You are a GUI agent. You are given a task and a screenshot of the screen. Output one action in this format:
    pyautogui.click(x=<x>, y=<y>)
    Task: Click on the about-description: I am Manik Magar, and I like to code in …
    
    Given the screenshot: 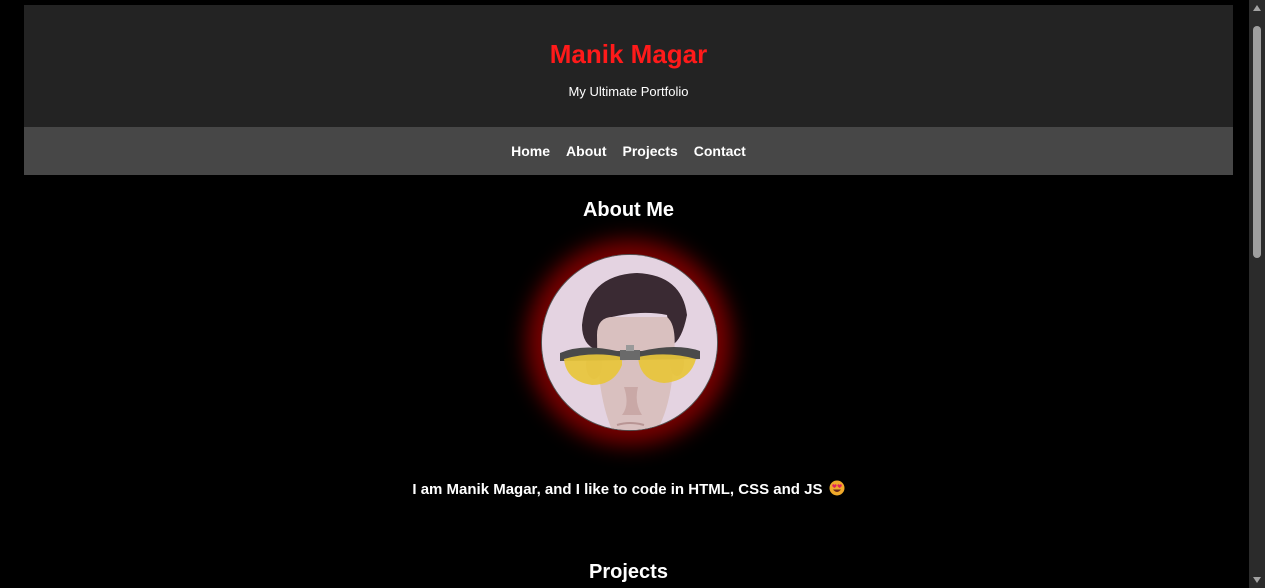 What is the action you would take?
    pyautogui.click(x=628, y=491)
    